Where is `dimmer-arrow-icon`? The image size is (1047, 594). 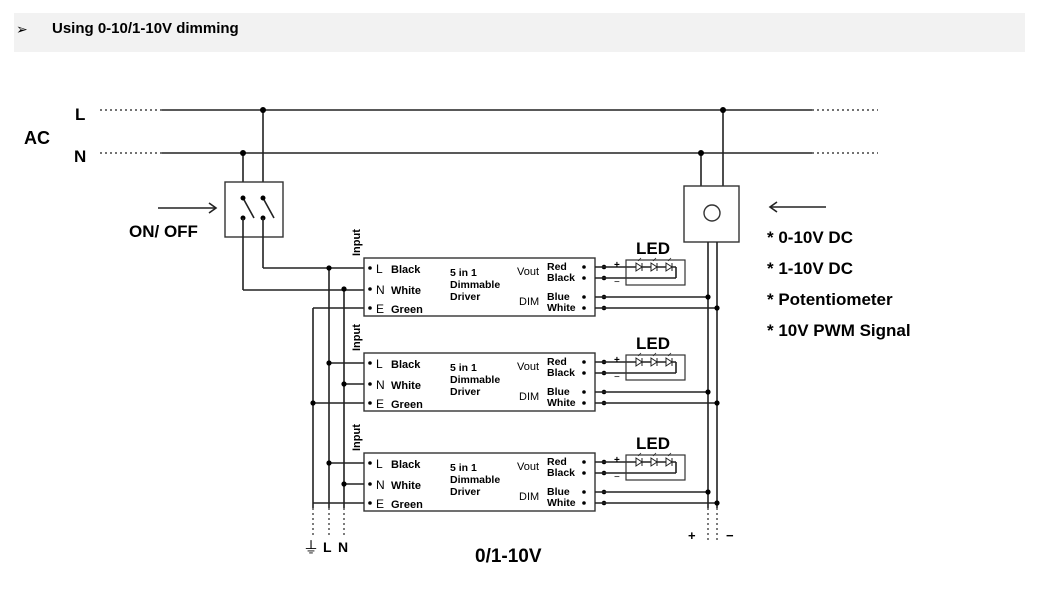 dimmer-arrow-icon is located at coordinates (797, 207).